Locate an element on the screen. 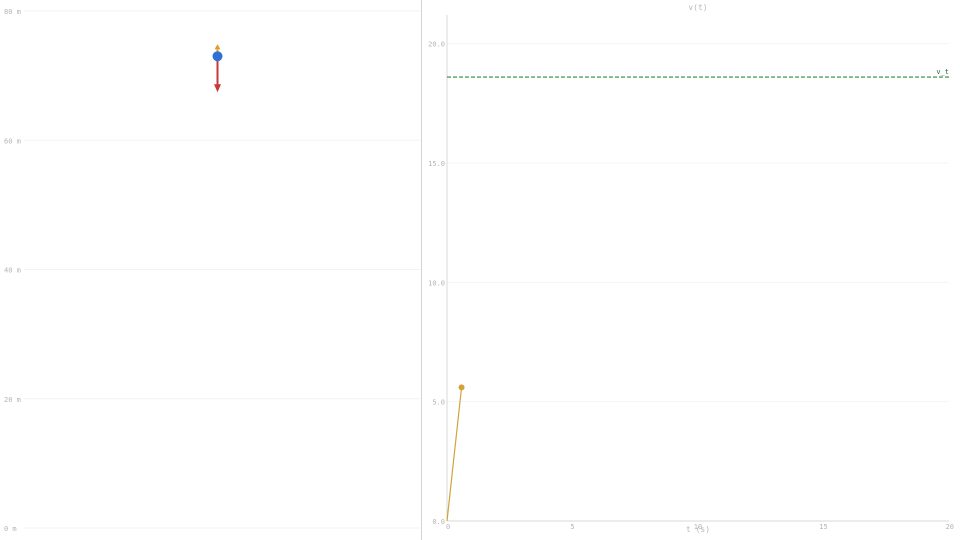  velocity-curve is located at coordinates (454, 454).